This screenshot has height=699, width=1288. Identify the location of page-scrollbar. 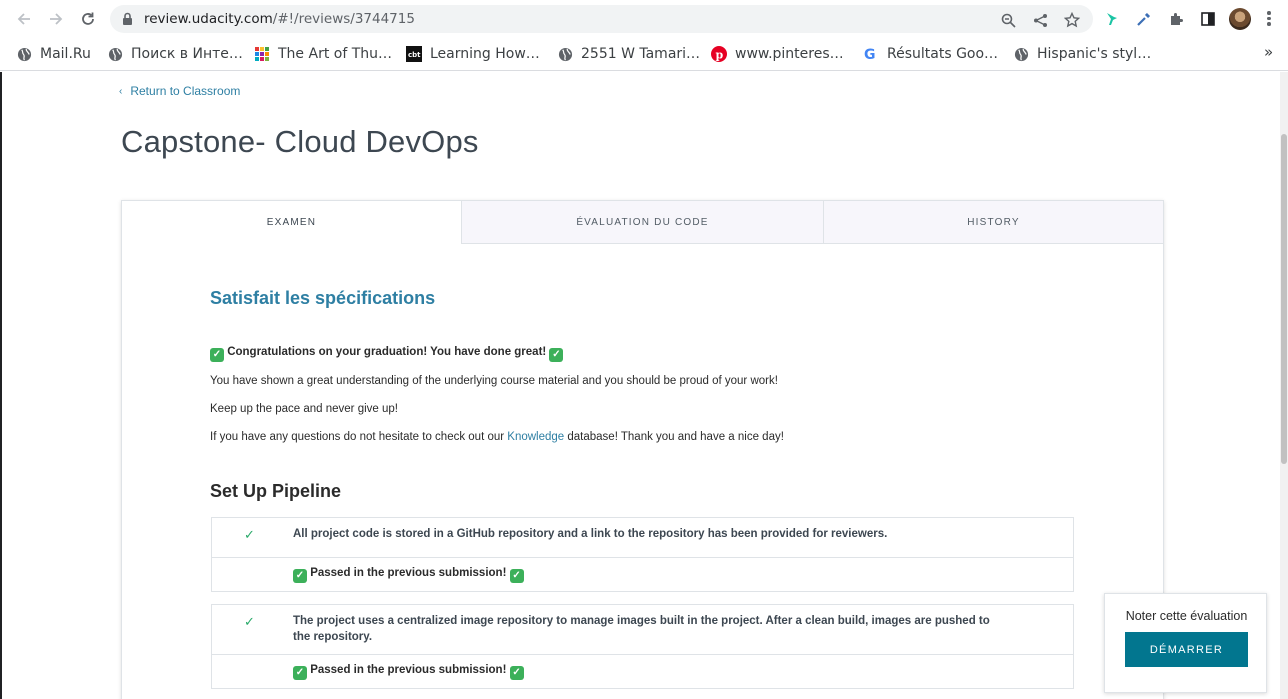
(1284, 385).